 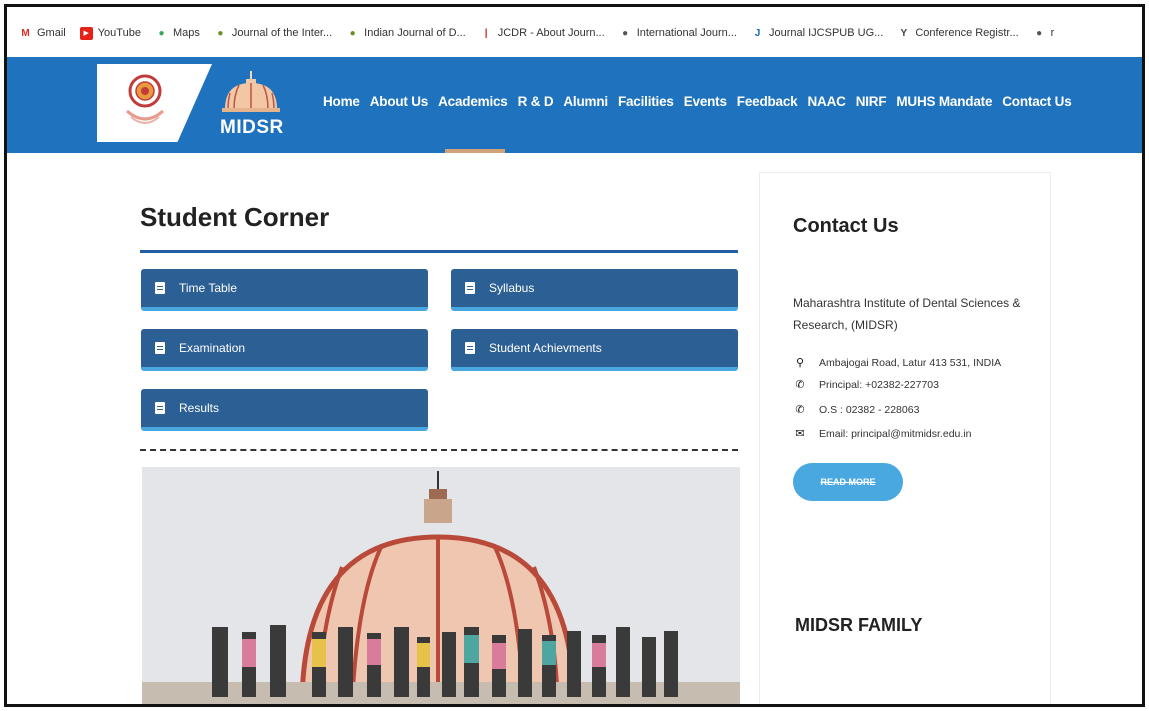 I want to click on nav-naac: NAAC, so click(x=826, y=101).